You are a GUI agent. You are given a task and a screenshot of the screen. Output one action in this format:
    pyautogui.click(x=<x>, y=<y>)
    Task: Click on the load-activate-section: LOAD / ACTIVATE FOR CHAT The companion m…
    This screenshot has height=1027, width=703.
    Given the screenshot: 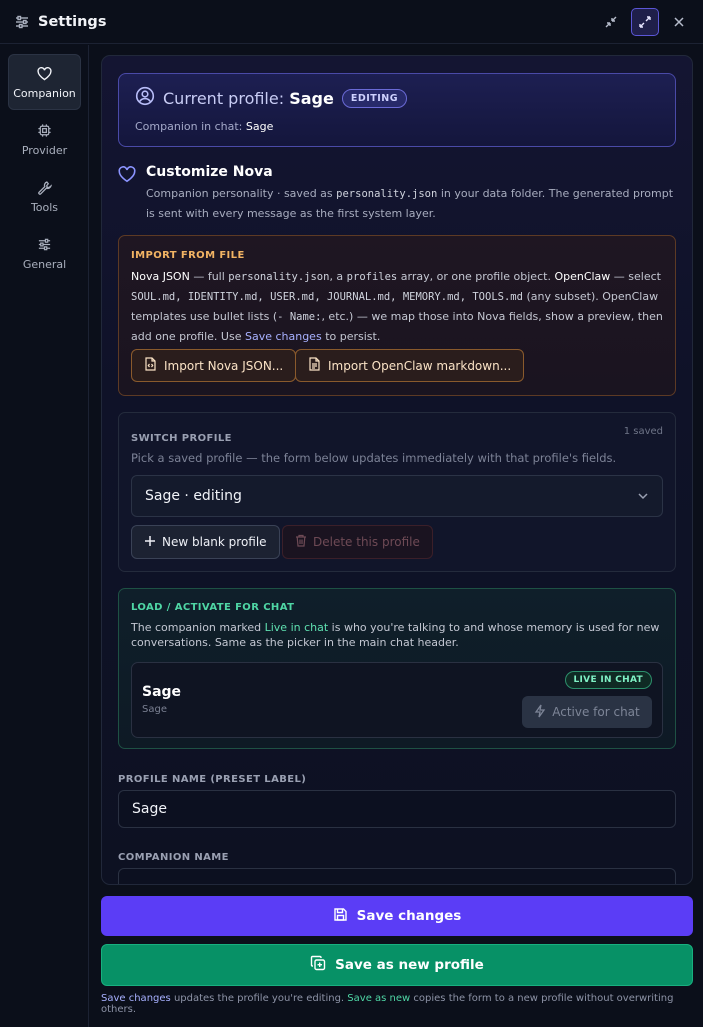 What is the action you would take?
    pyautogui.click(x=397, y=668)
    